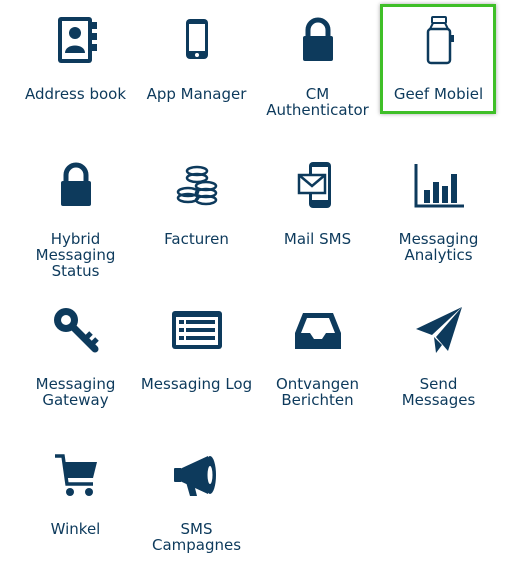  Describe the element at coordinates (75, 392) in the screenshot. I see `app-label: Messaging Gateway` at that location.